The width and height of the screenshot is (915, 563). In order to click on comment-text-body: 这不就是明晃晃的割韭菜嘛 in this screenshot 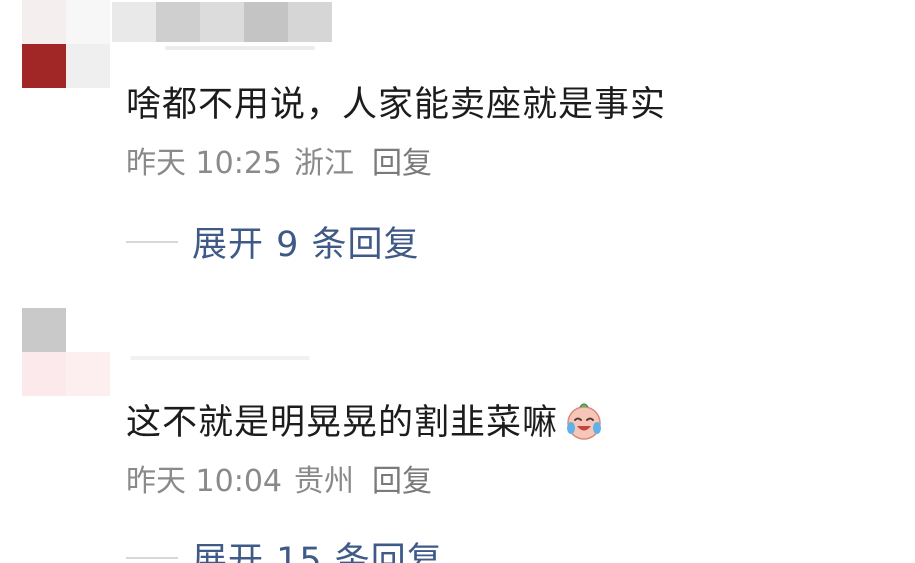, I will do `click(342, 423)`.